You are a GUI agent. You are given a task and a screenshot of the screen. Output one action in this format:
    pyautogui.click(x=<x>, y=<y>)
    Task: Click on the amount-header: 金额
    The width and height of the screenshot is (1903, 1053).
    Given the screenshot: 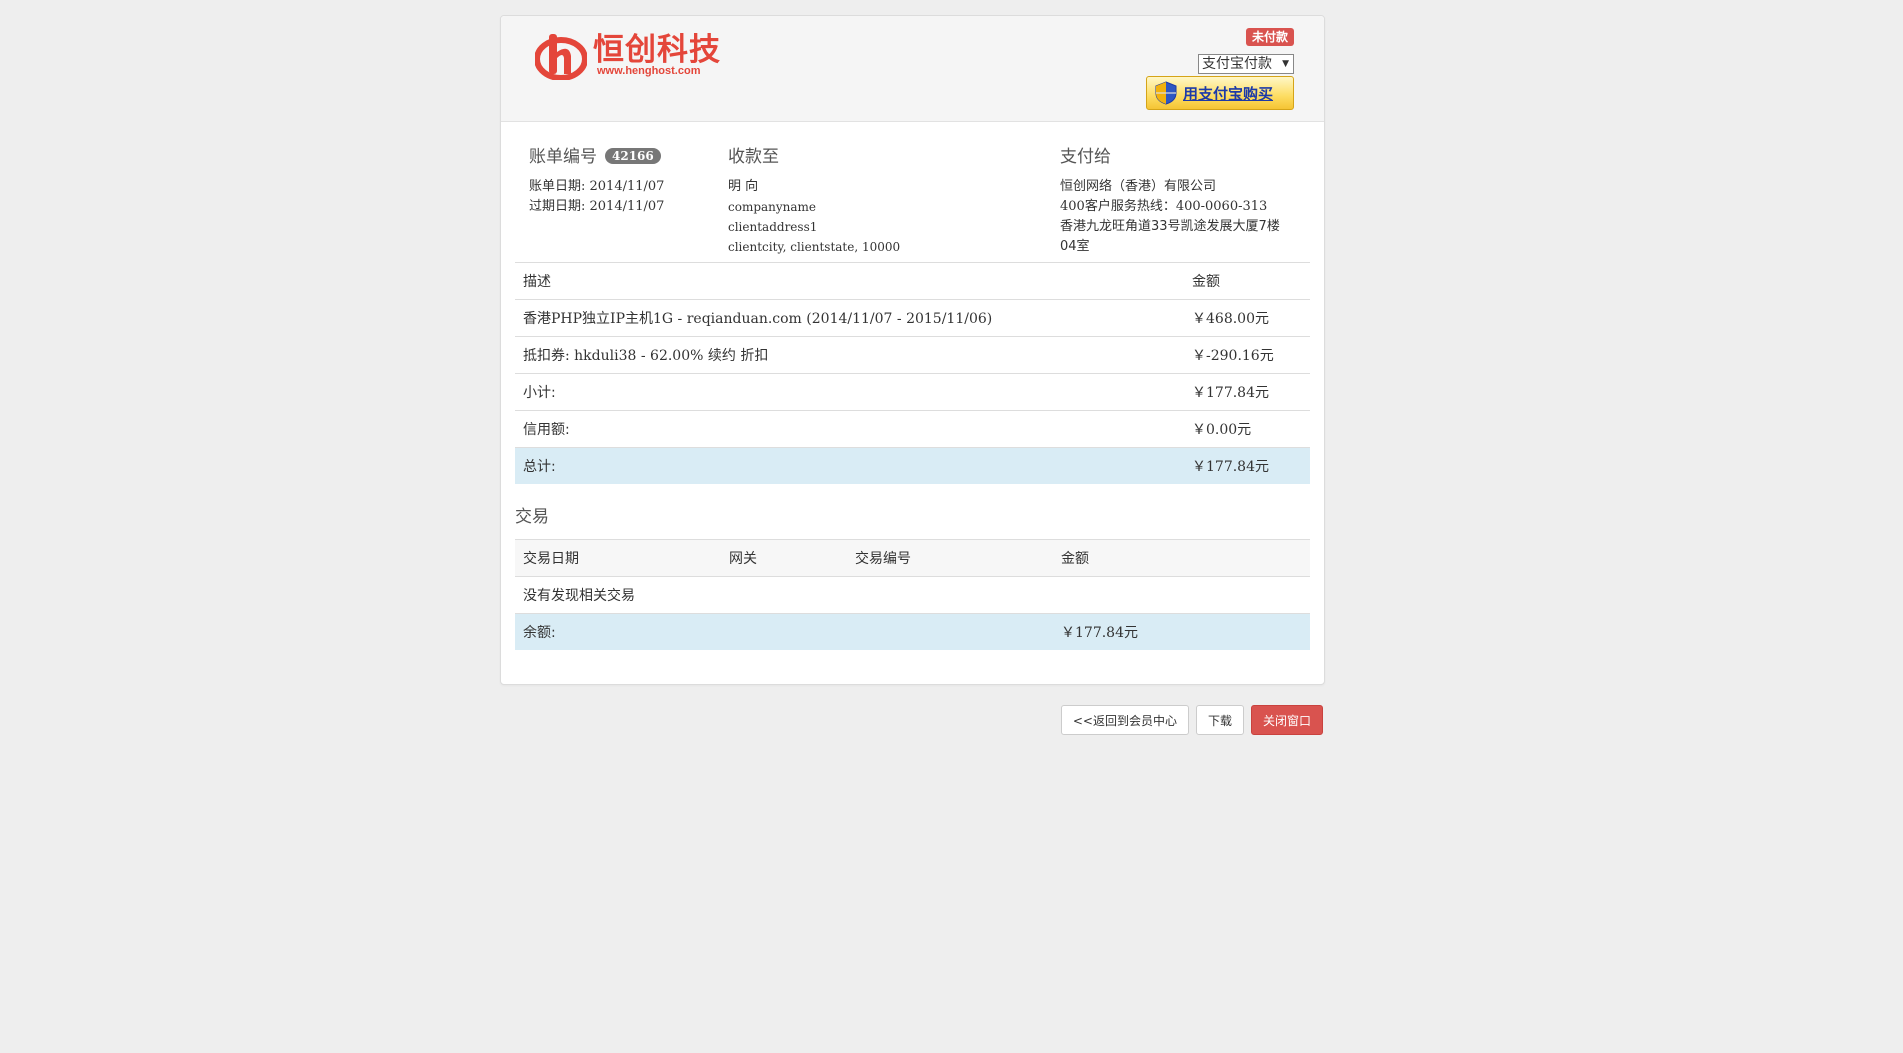 What is the action you would take?
    pyautogui.click(x=1247, y=281)
    